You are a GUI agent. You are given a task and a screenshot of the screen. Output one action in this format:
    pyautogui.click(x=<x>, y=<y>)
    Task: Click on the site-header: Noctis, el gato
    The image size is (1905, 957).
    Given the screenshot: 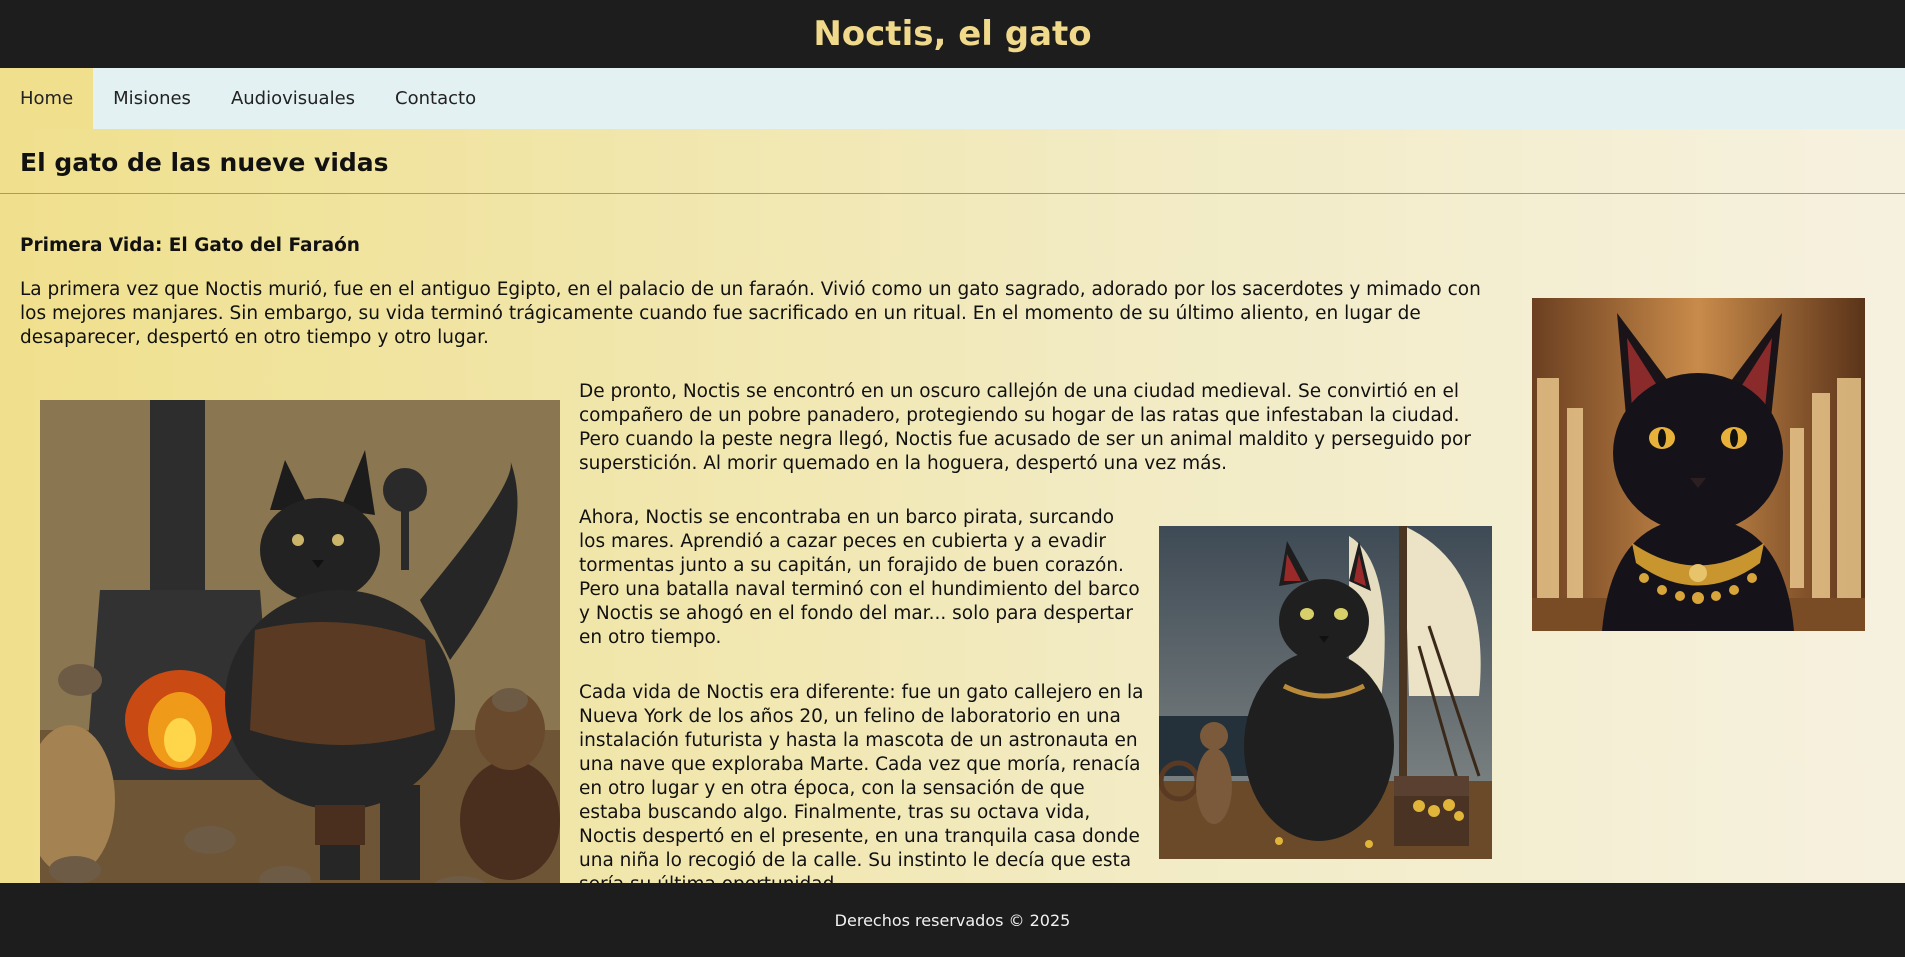 What is the action you would take?
    pyautogui.click(x=952, y=34)
    